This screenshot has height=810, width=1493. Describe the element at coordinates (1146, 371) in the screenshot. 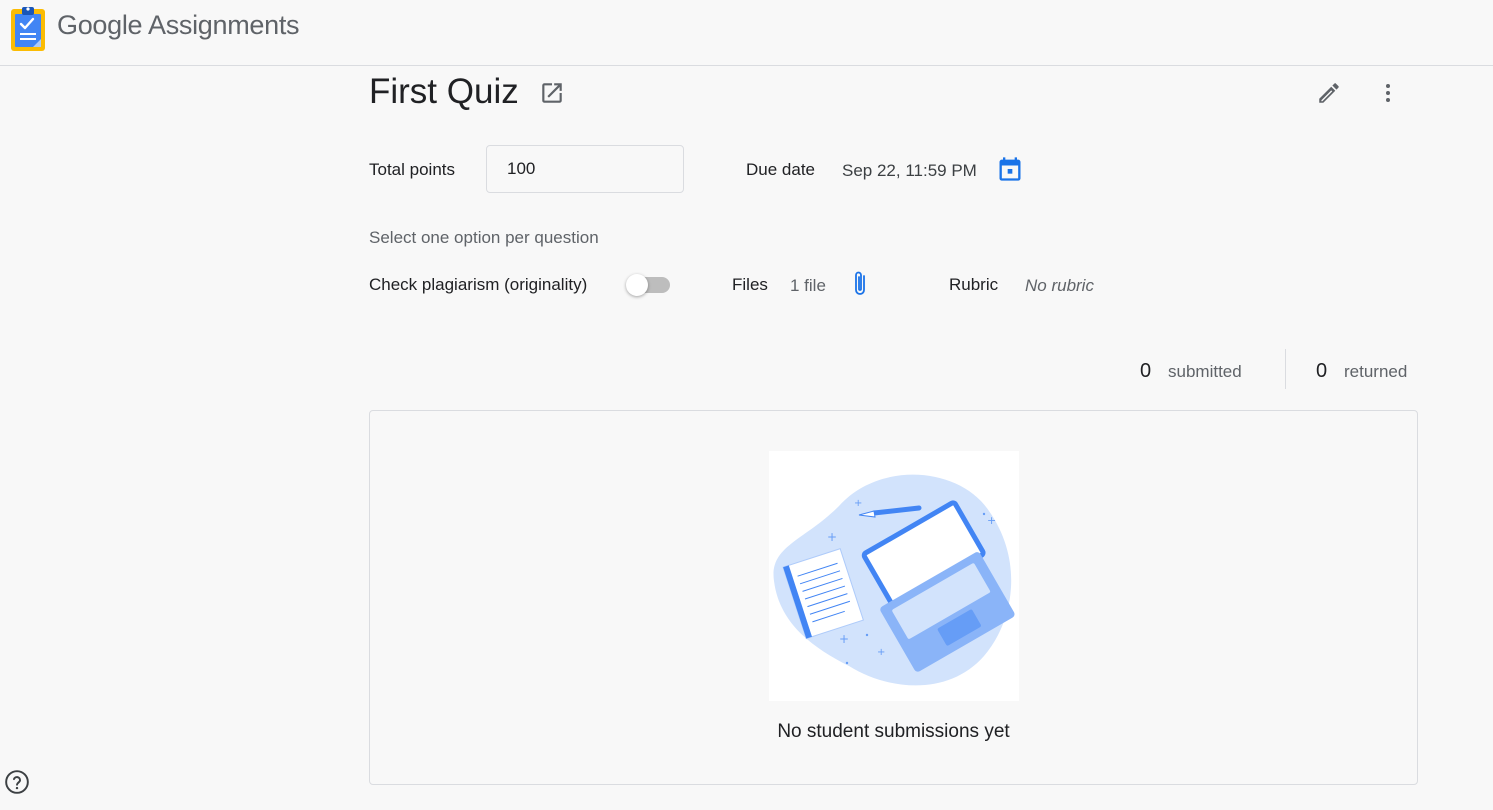

I see `submitted-count: 0` at that location.